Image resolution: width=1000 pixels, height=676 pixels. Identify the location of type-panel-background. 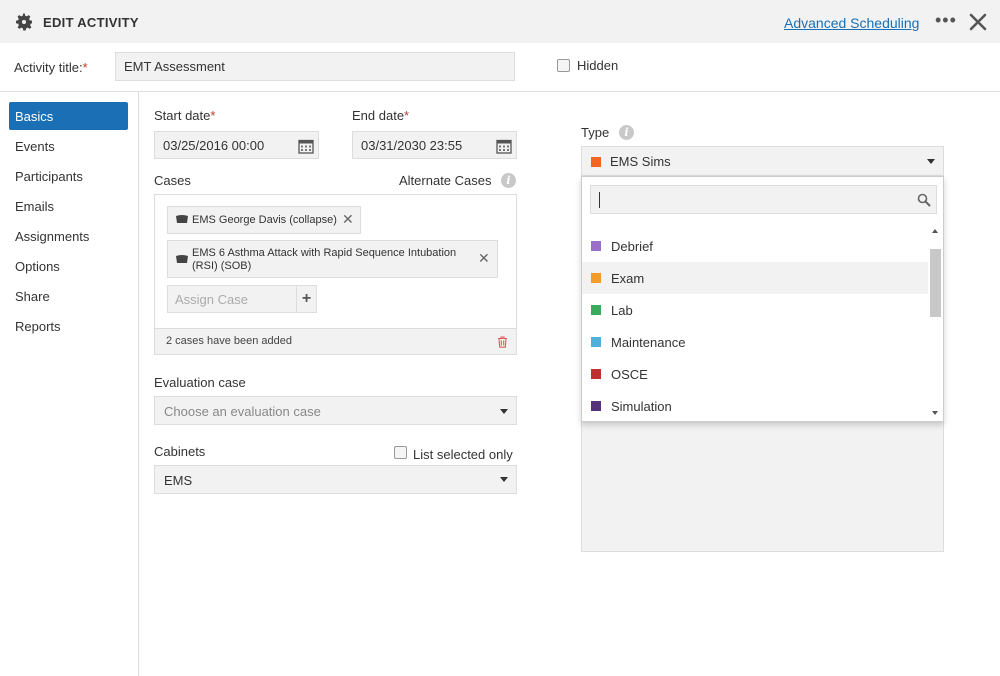
(762, 487).